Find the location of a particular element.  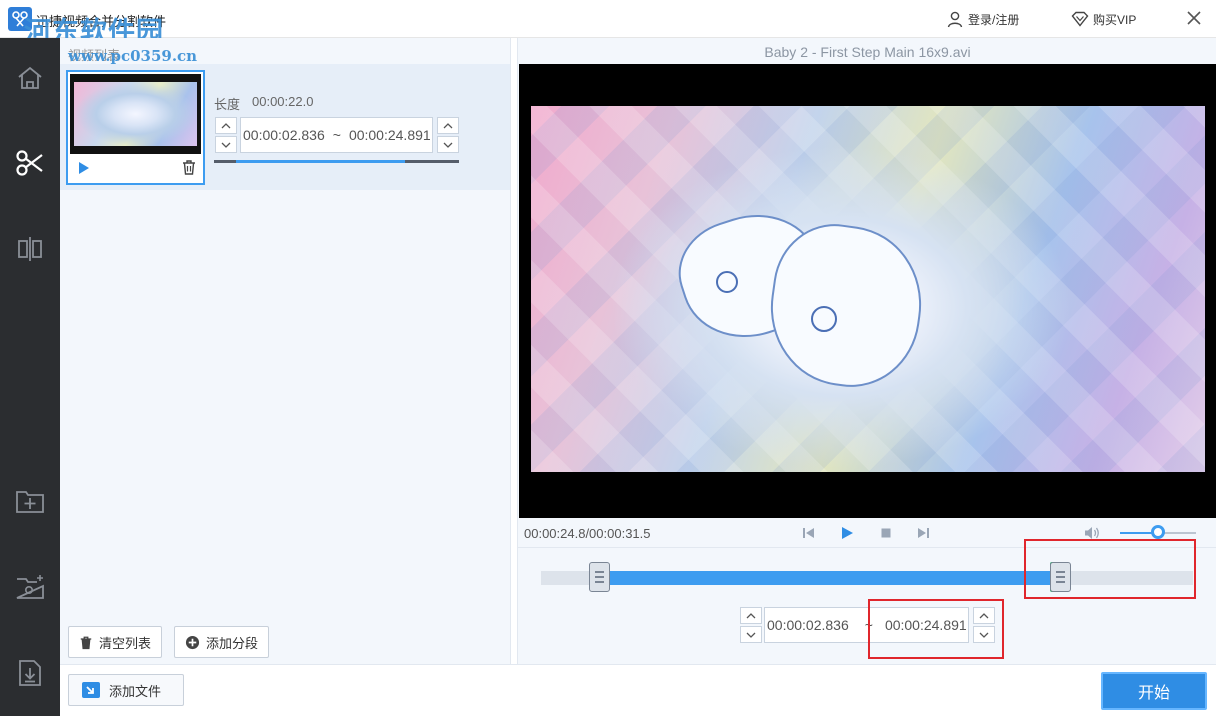

sidebar-item-cut is located at coordinates (30, 163).